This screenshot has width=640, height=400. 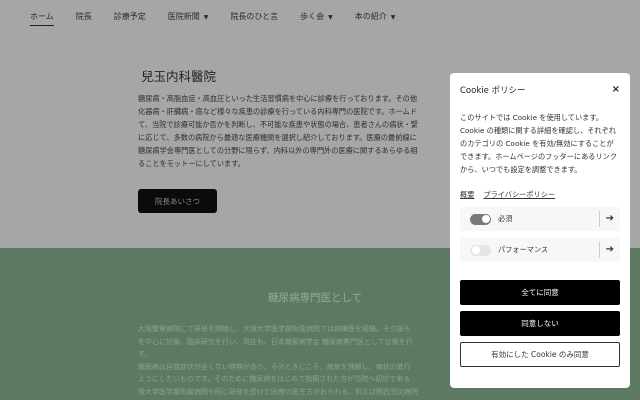 What do you see at coordinates (277, 137) in the screenshot?
I see `intro-line: に応じて、多数の病院から最適な医療機関を選択し紹介しております。医療の最前線に` at bounding box center [277, 137].